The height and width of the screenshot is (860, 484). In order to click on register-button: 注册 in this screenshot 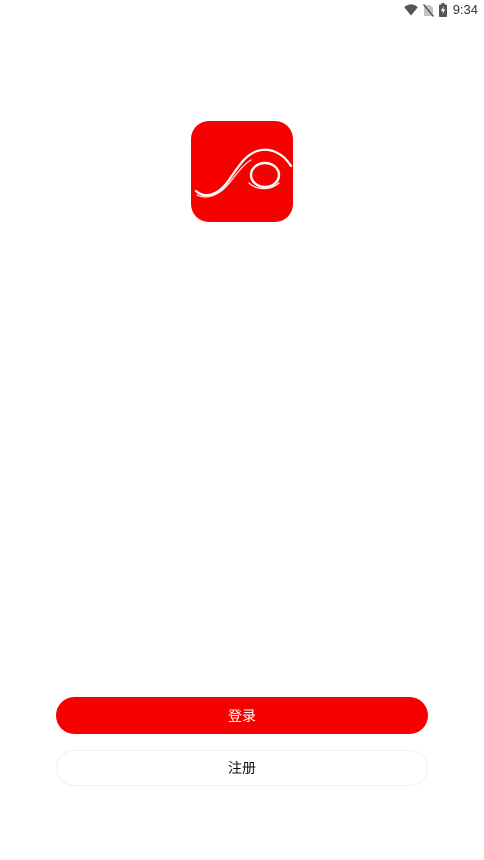, I will do `click(242, 768)`.